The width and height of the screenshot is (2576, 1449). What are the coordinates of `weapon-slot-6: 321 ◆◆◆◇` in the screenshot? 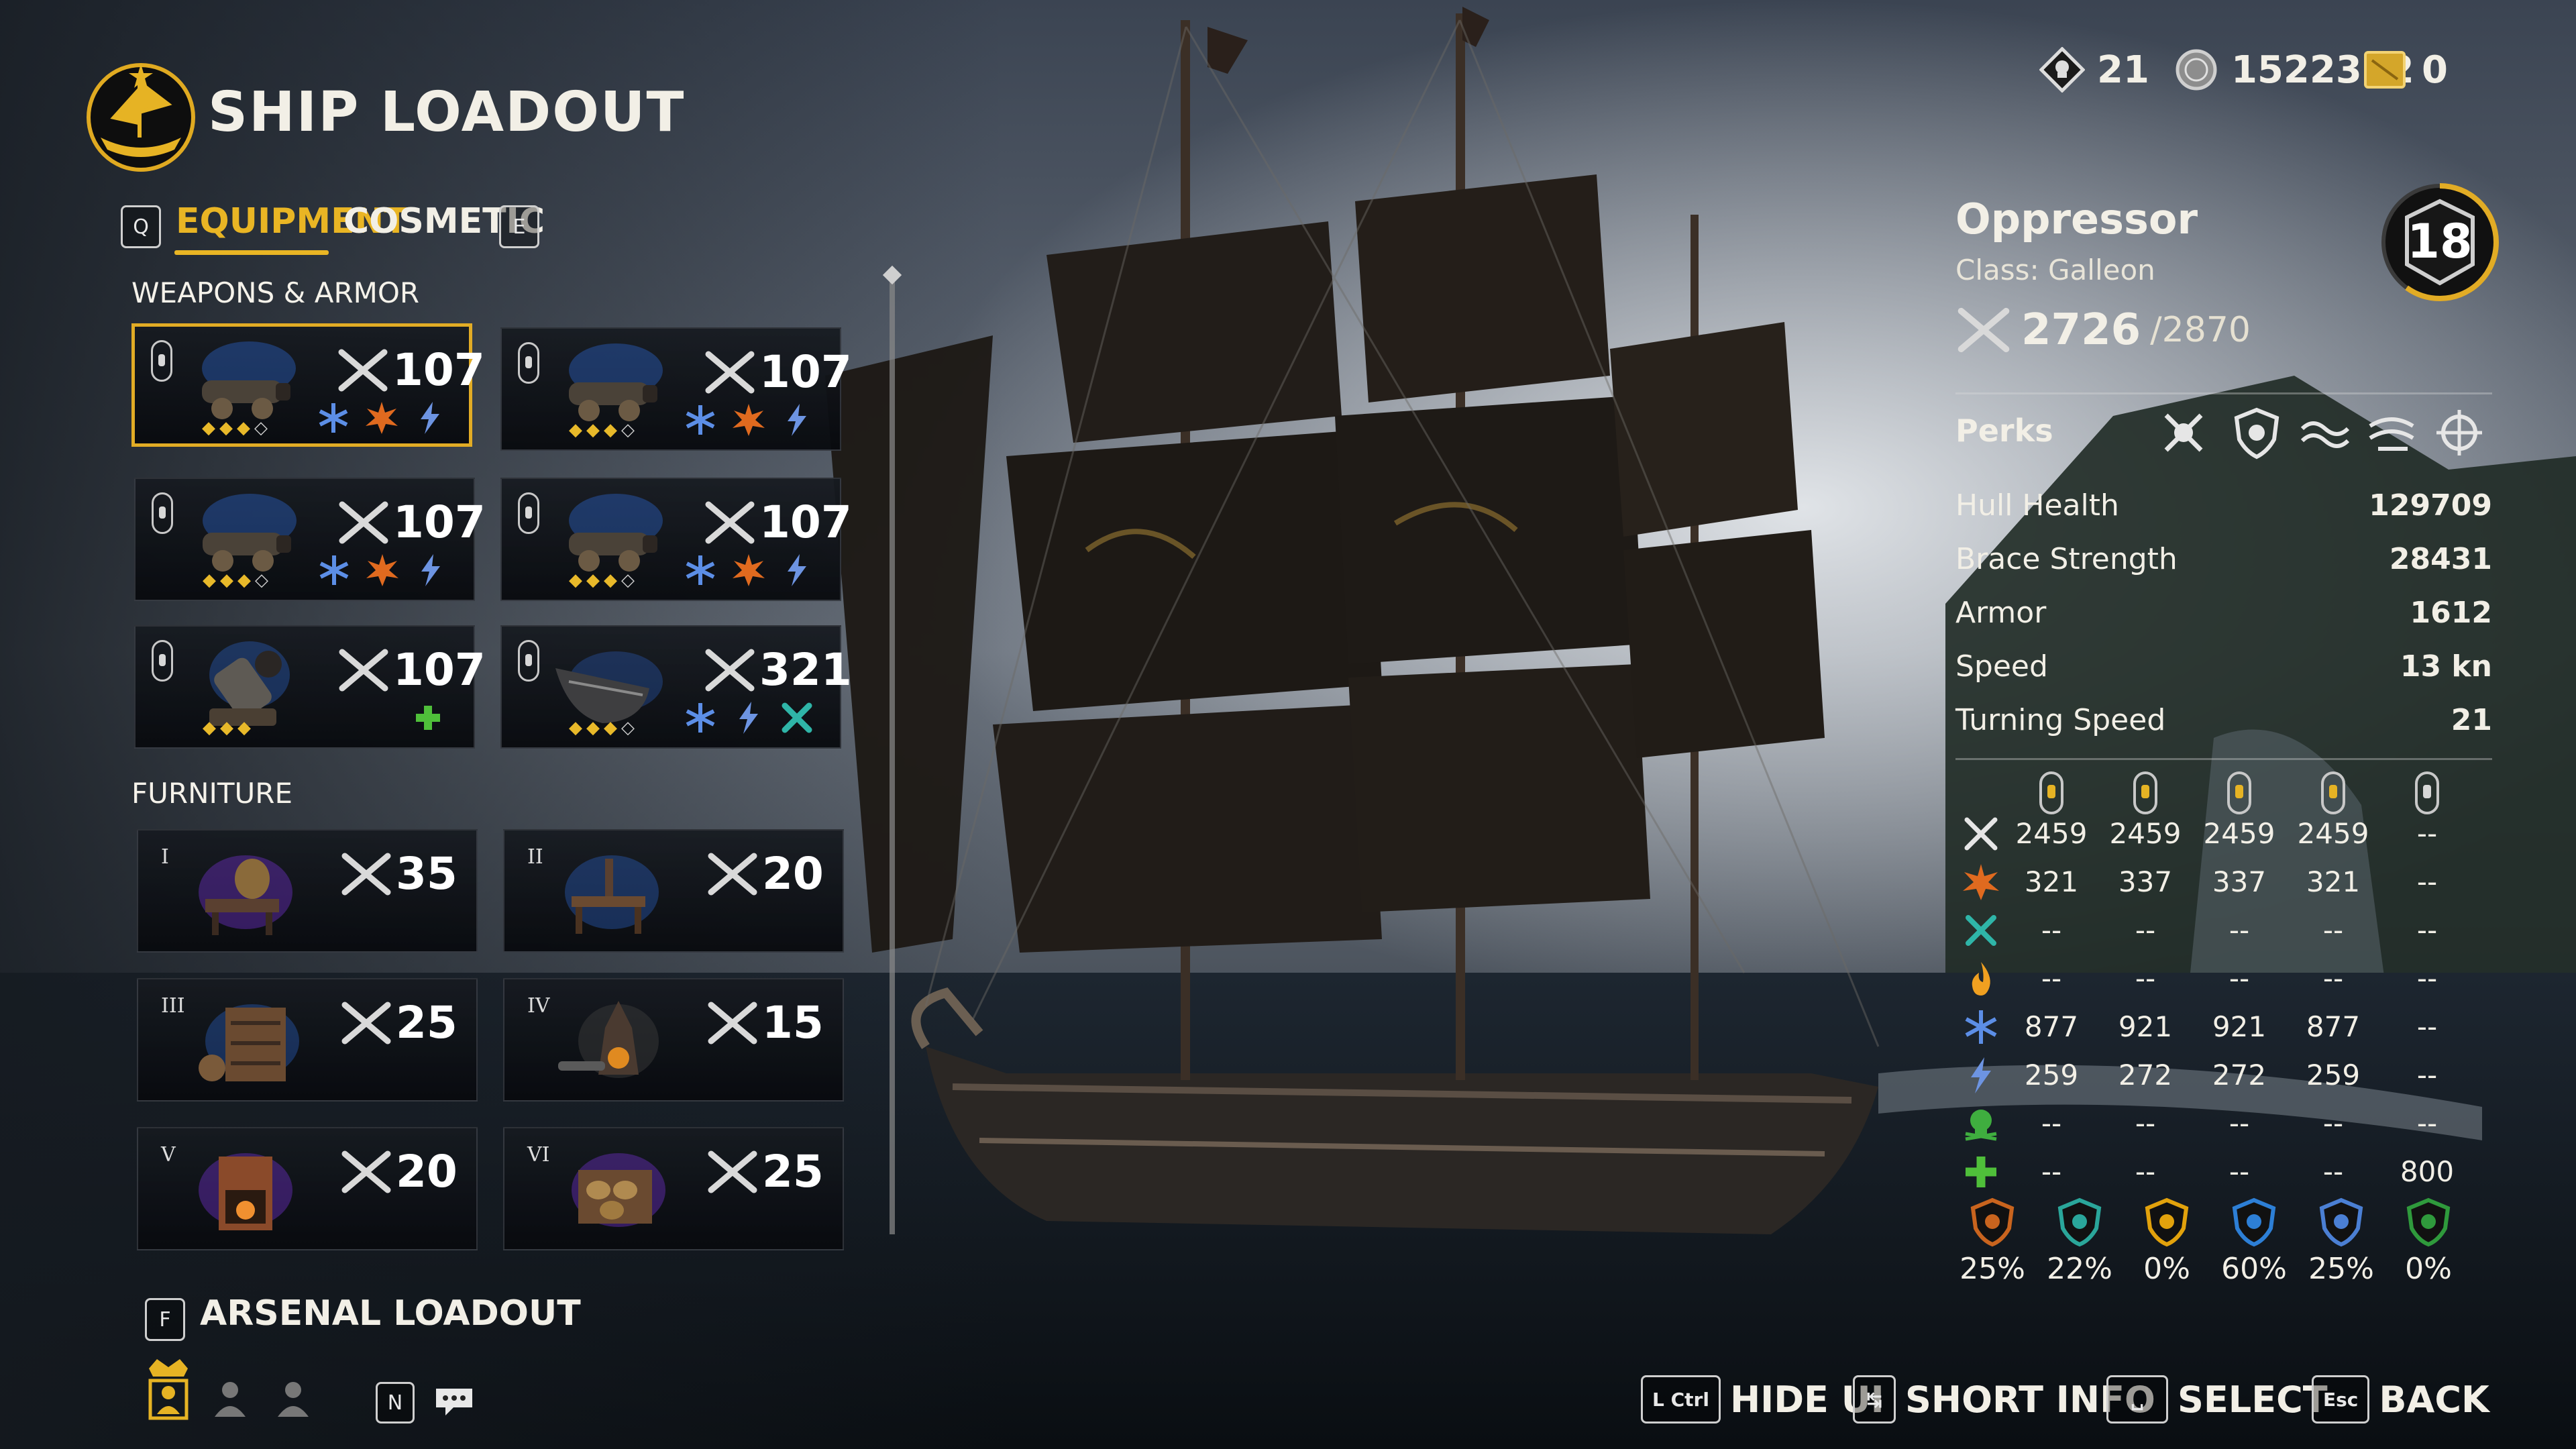 It's located at (676, 687).